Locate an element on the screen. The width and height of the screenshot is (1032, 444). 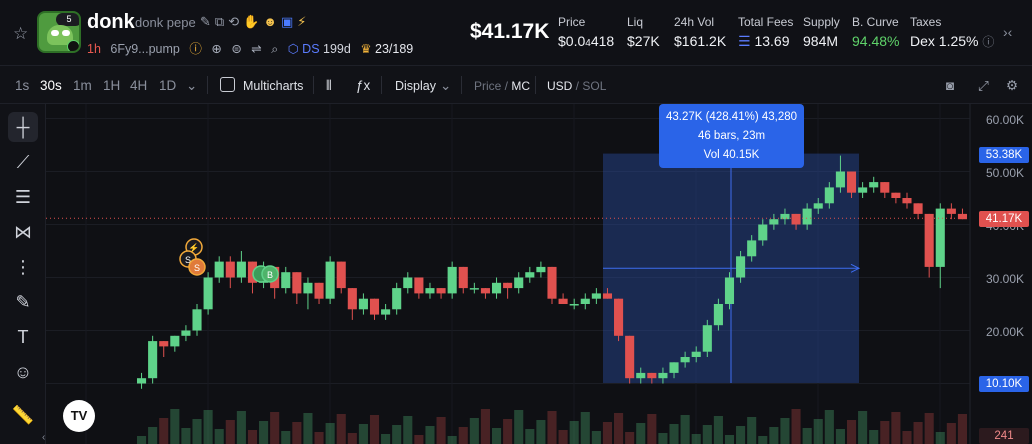
tradingview-logo: TV is located at coordinates (79, 416).